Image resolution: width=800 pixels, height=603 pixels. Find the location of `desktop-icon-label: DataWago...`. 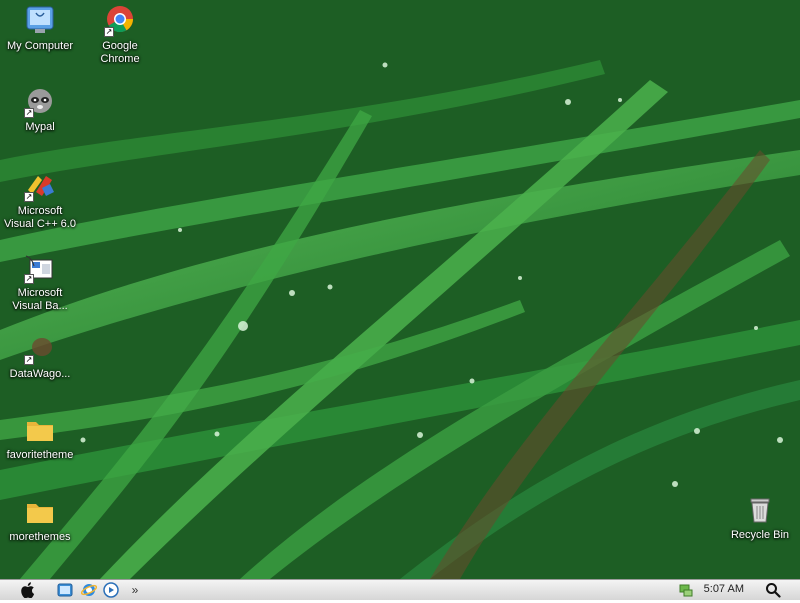

desktop-icon-label: DataWago... is located at coordinates (40, 374).